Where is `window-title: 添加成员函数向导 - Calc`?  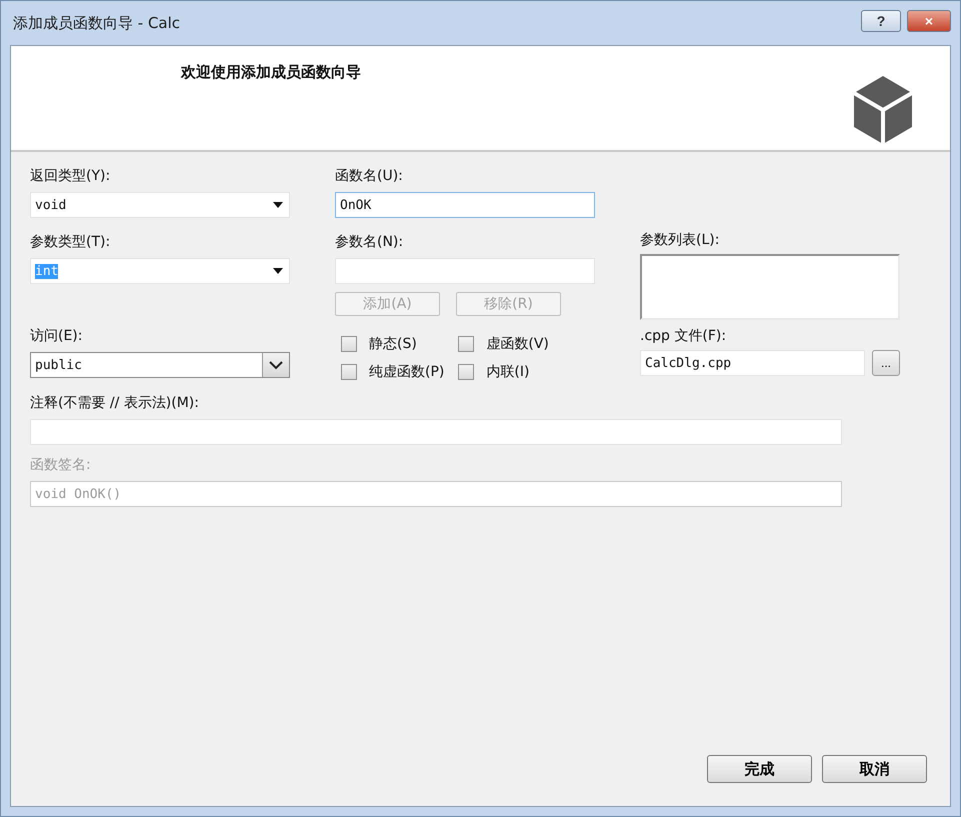
window-title: 添加成员函数向导 - Calc is located at coordinates (96, 23).